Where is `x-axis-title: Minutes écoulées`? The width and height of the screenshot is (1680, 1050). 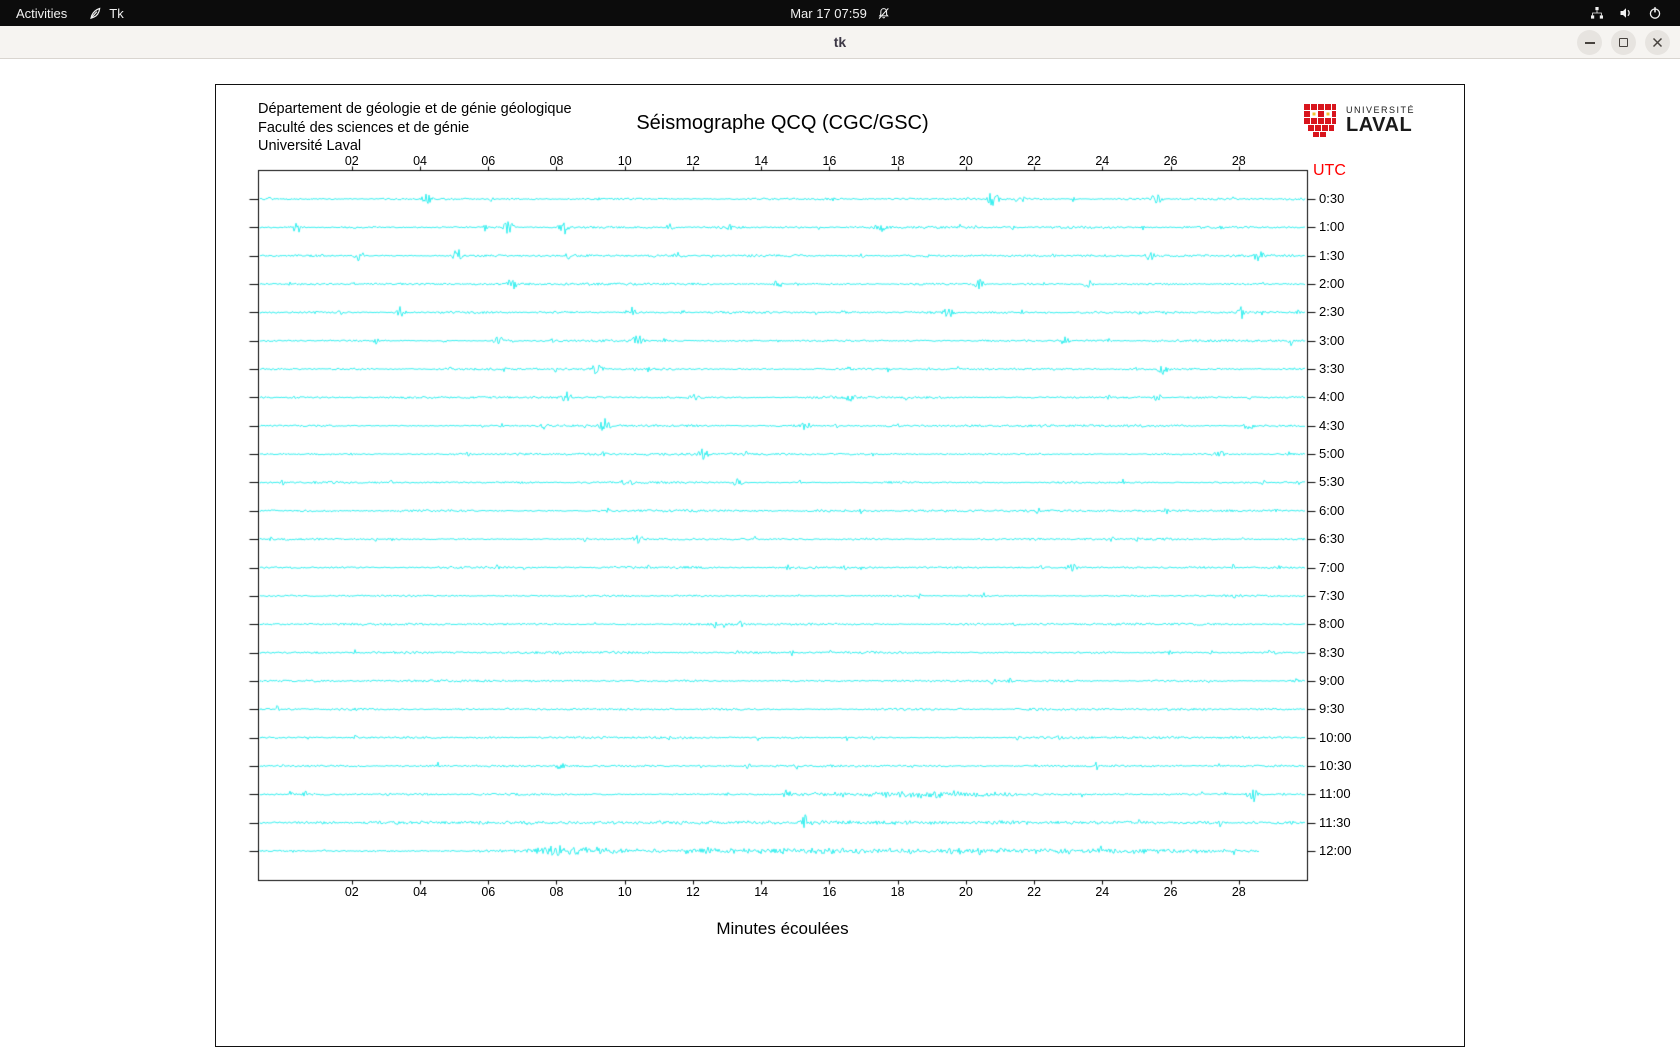
x-axis-title: Minutes écoulées is located at coordinates (782, 928).